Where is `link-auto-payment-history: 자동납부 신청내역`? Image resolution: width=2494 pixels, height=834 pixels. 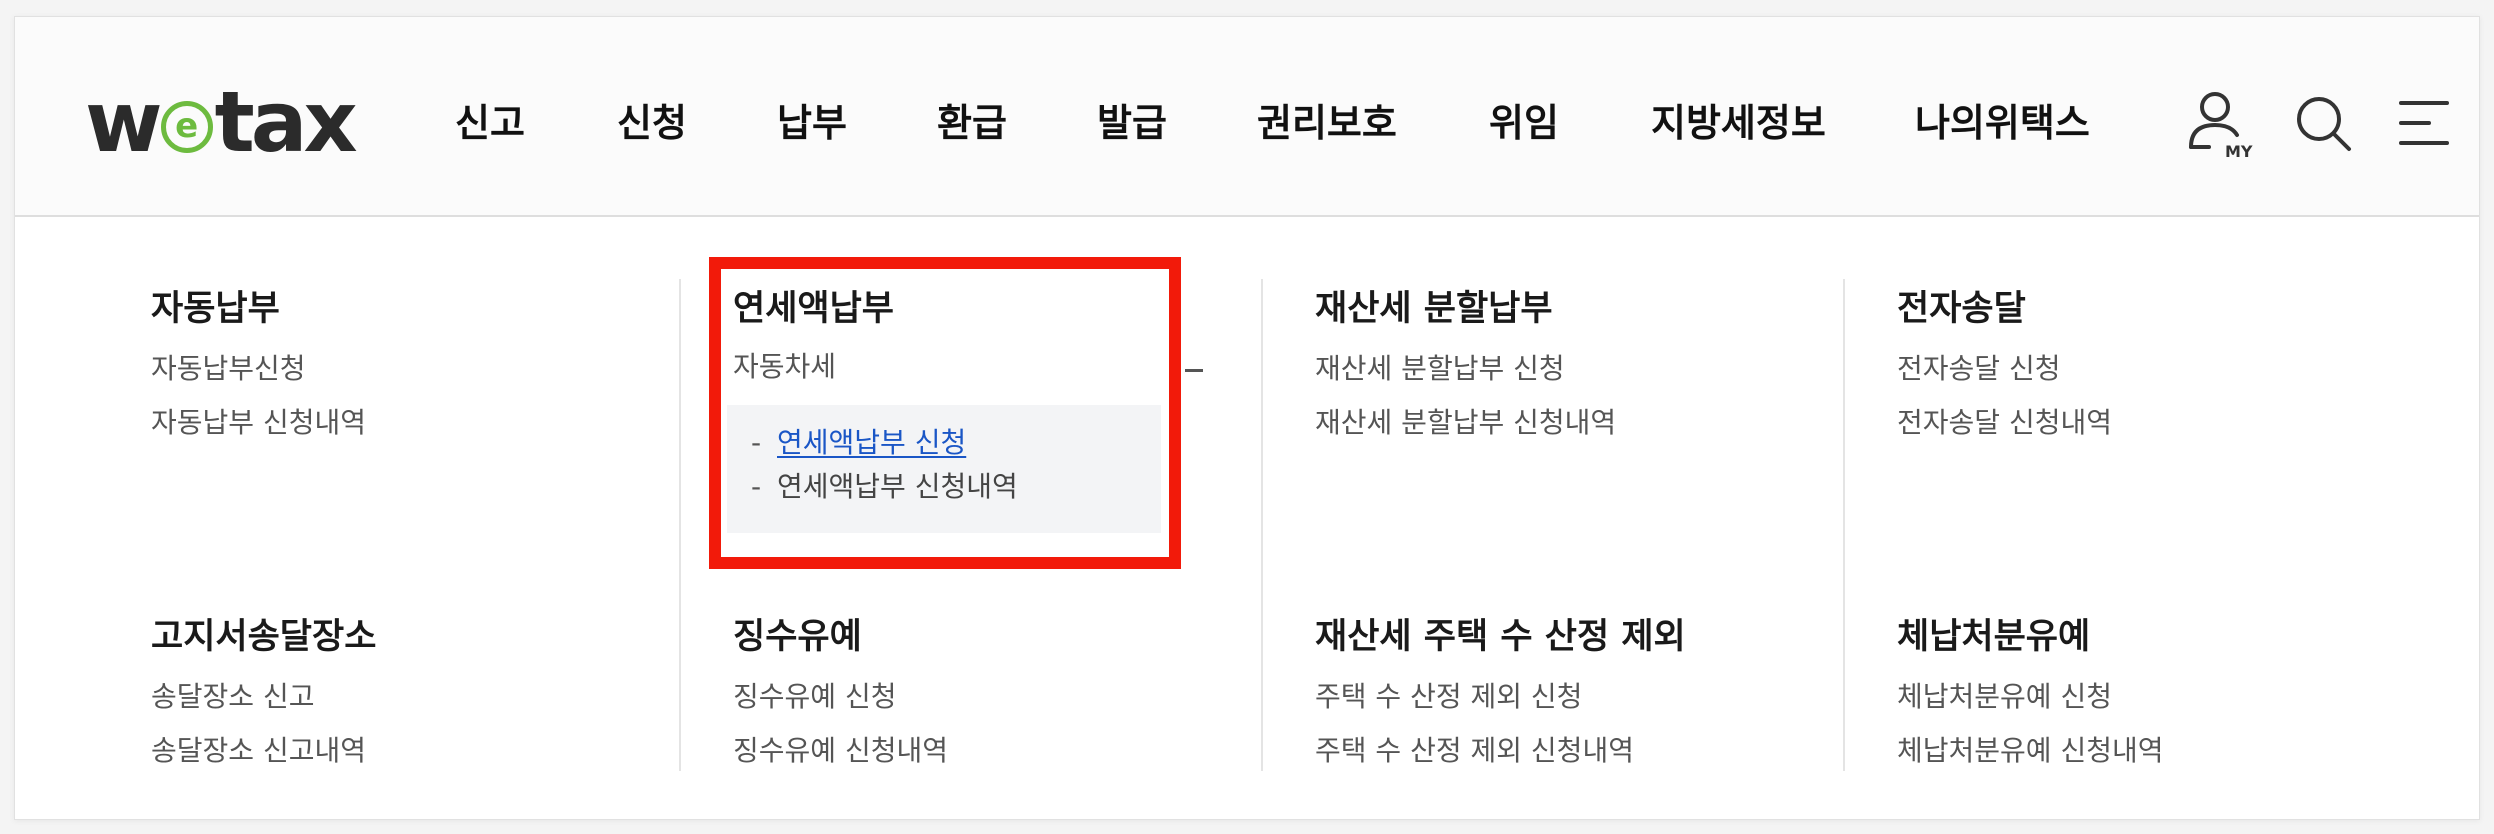
link-auto-payment-history: 자동납부 신청내역 is located at coordinates (258, 423).